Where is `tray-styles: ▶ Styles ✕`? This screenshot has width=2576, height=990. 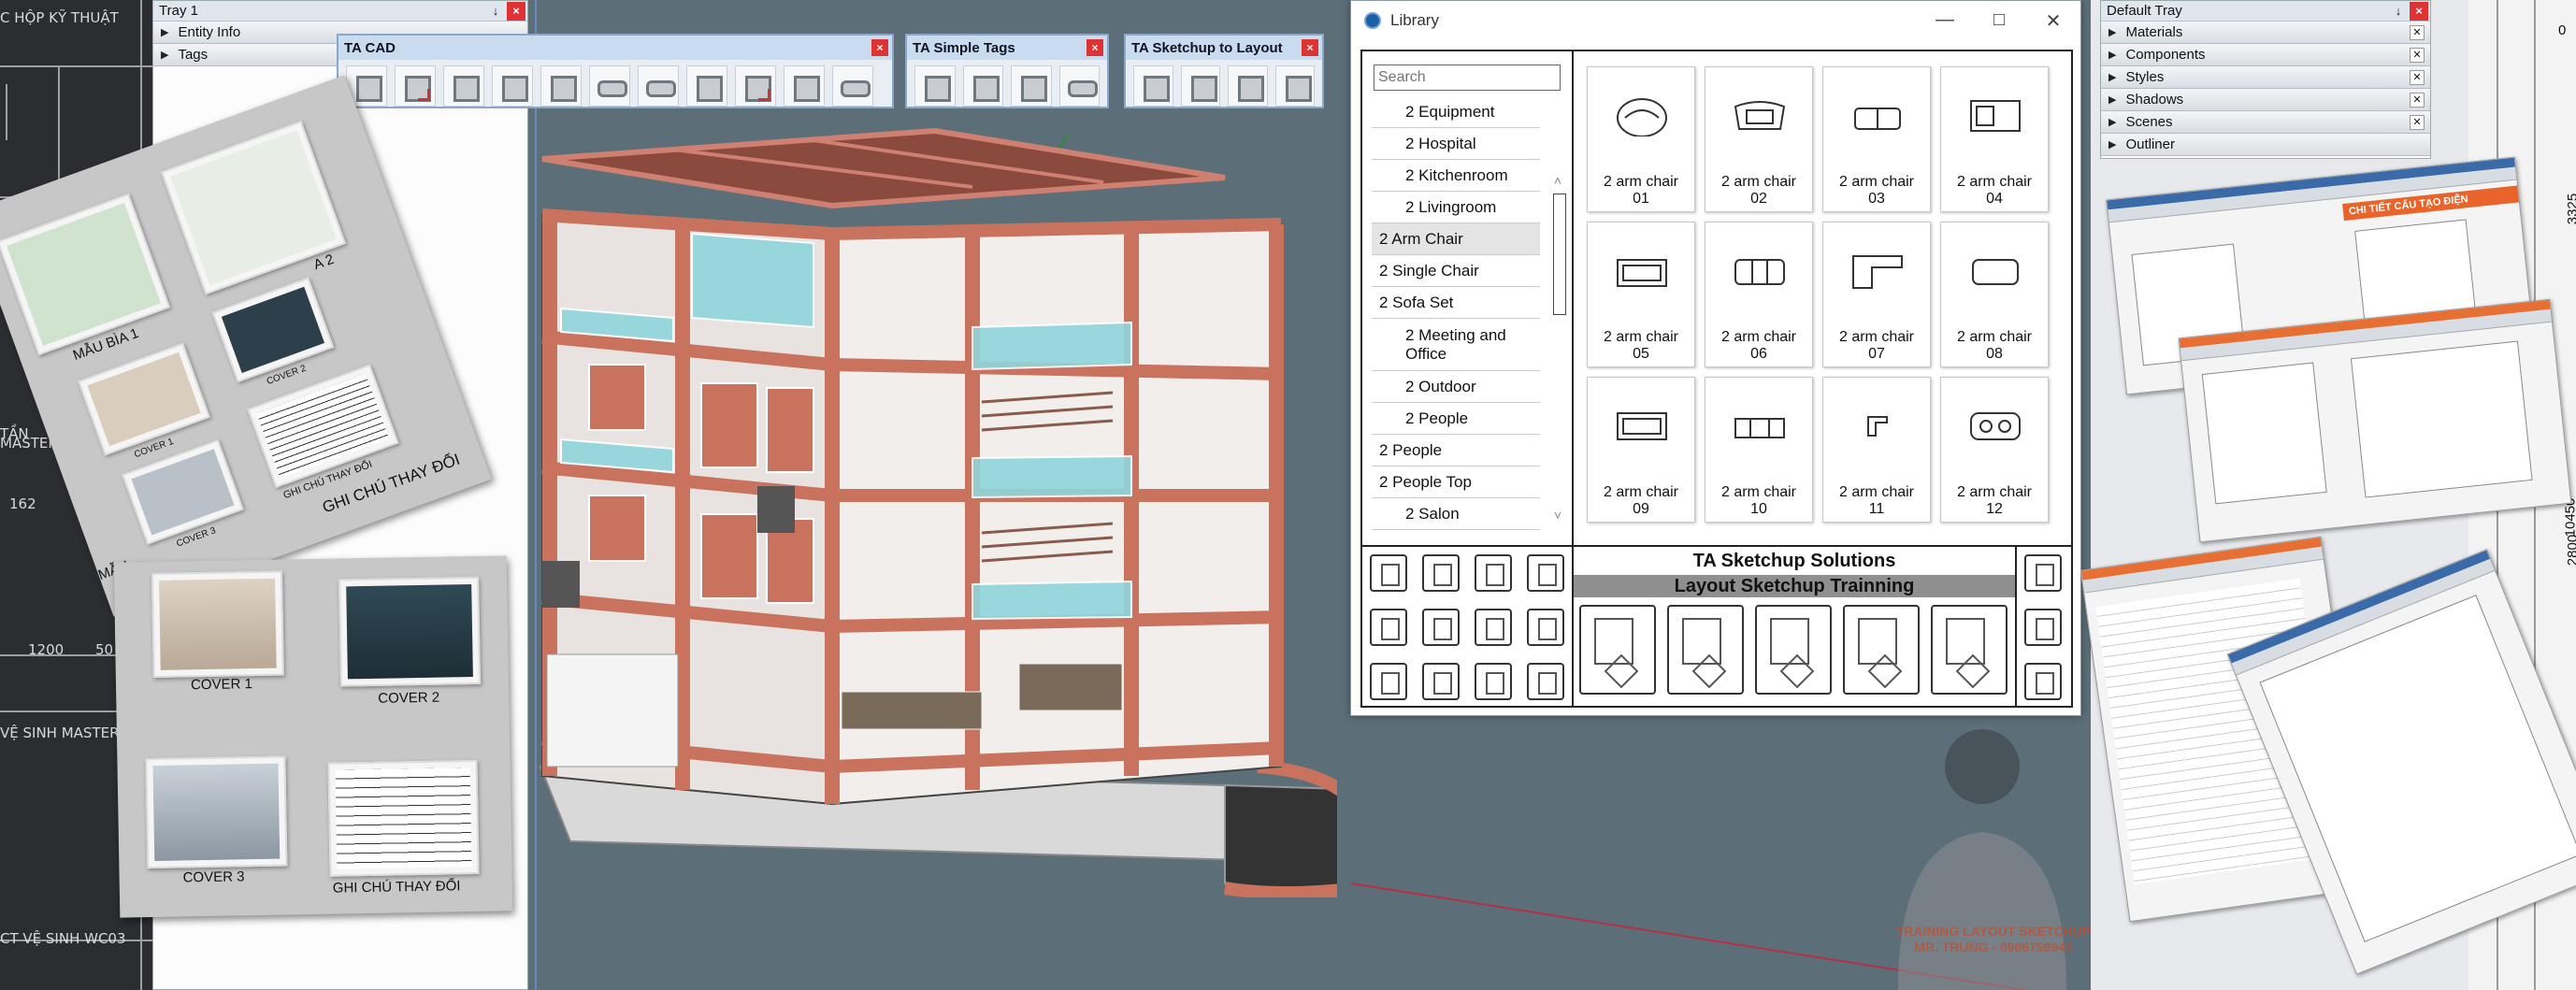
tray-styles: ▶ Styles ✕ is located at coordinates (2265, 77).